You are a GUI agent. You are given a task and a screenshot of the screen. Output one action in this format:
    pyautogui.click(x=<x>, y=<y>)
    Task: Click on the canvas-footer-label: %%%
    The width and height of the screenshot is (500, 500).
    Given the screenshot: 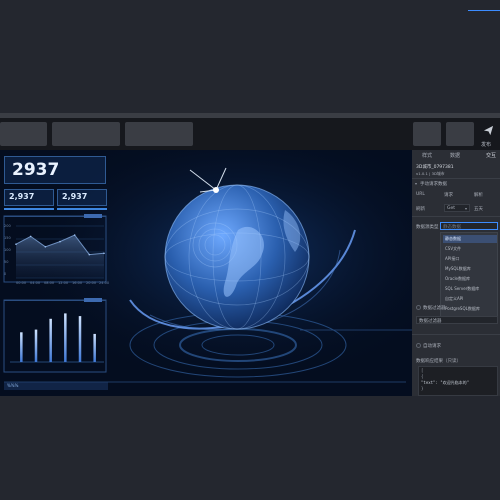 What is the action you would take?
    pyautogui.click(x=13, y=385)
    